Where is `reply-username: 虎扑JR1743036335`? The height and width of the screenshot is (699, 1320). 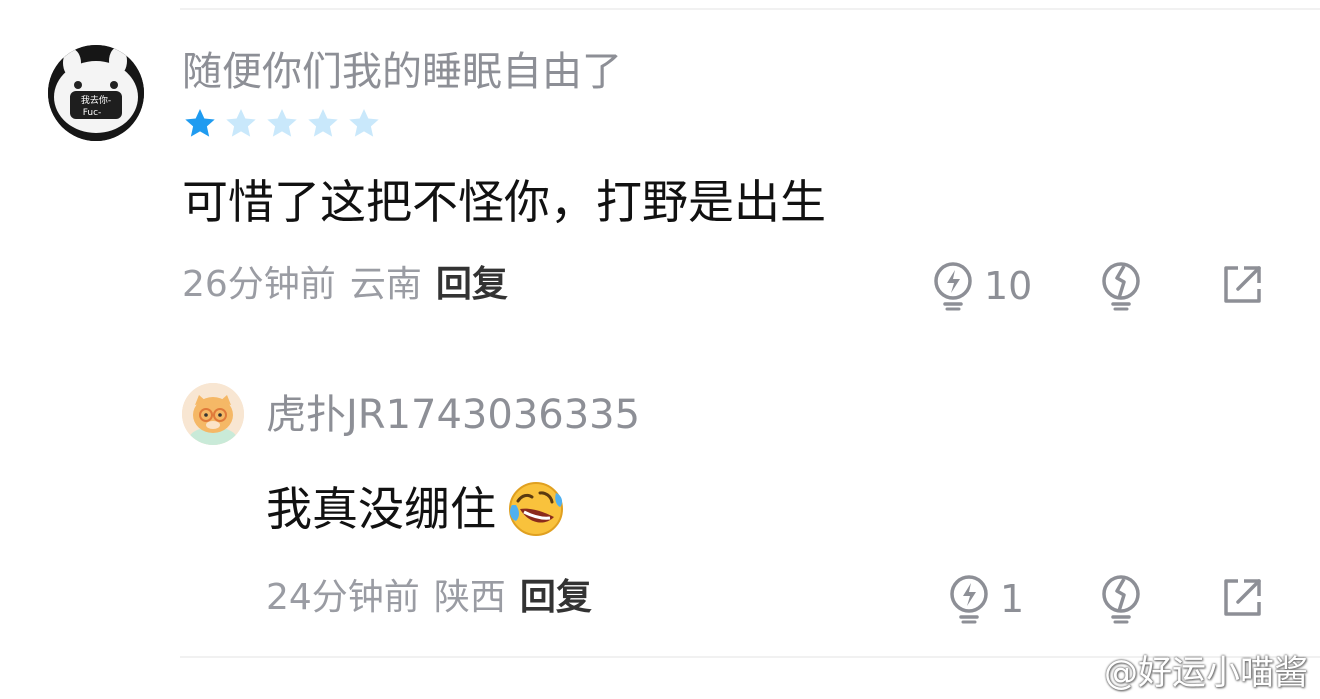 reply-username: 虎扑JR1743036335 is located at coordinates (453, 415).